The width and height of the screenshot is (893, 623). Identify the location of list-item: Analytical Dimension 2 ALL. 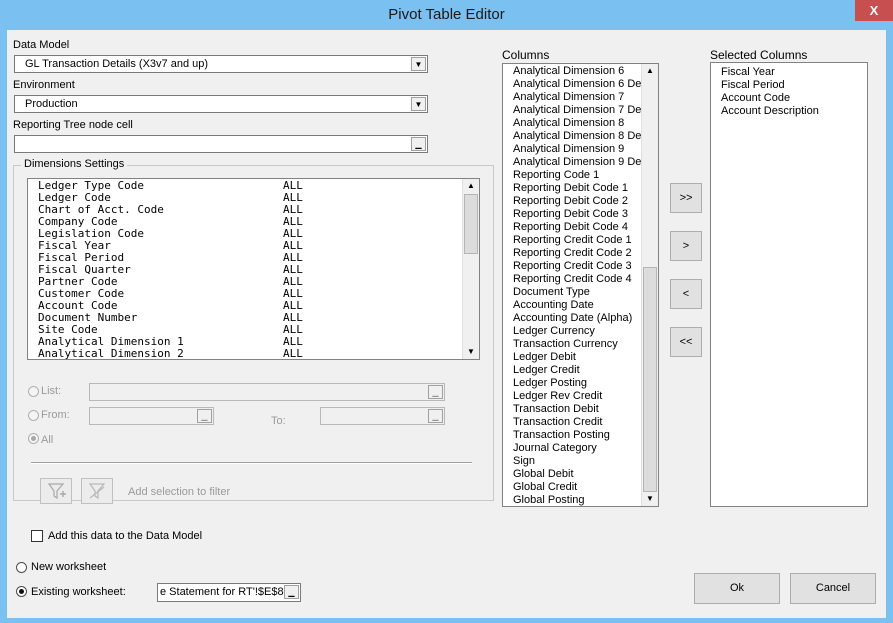
(170, 354).